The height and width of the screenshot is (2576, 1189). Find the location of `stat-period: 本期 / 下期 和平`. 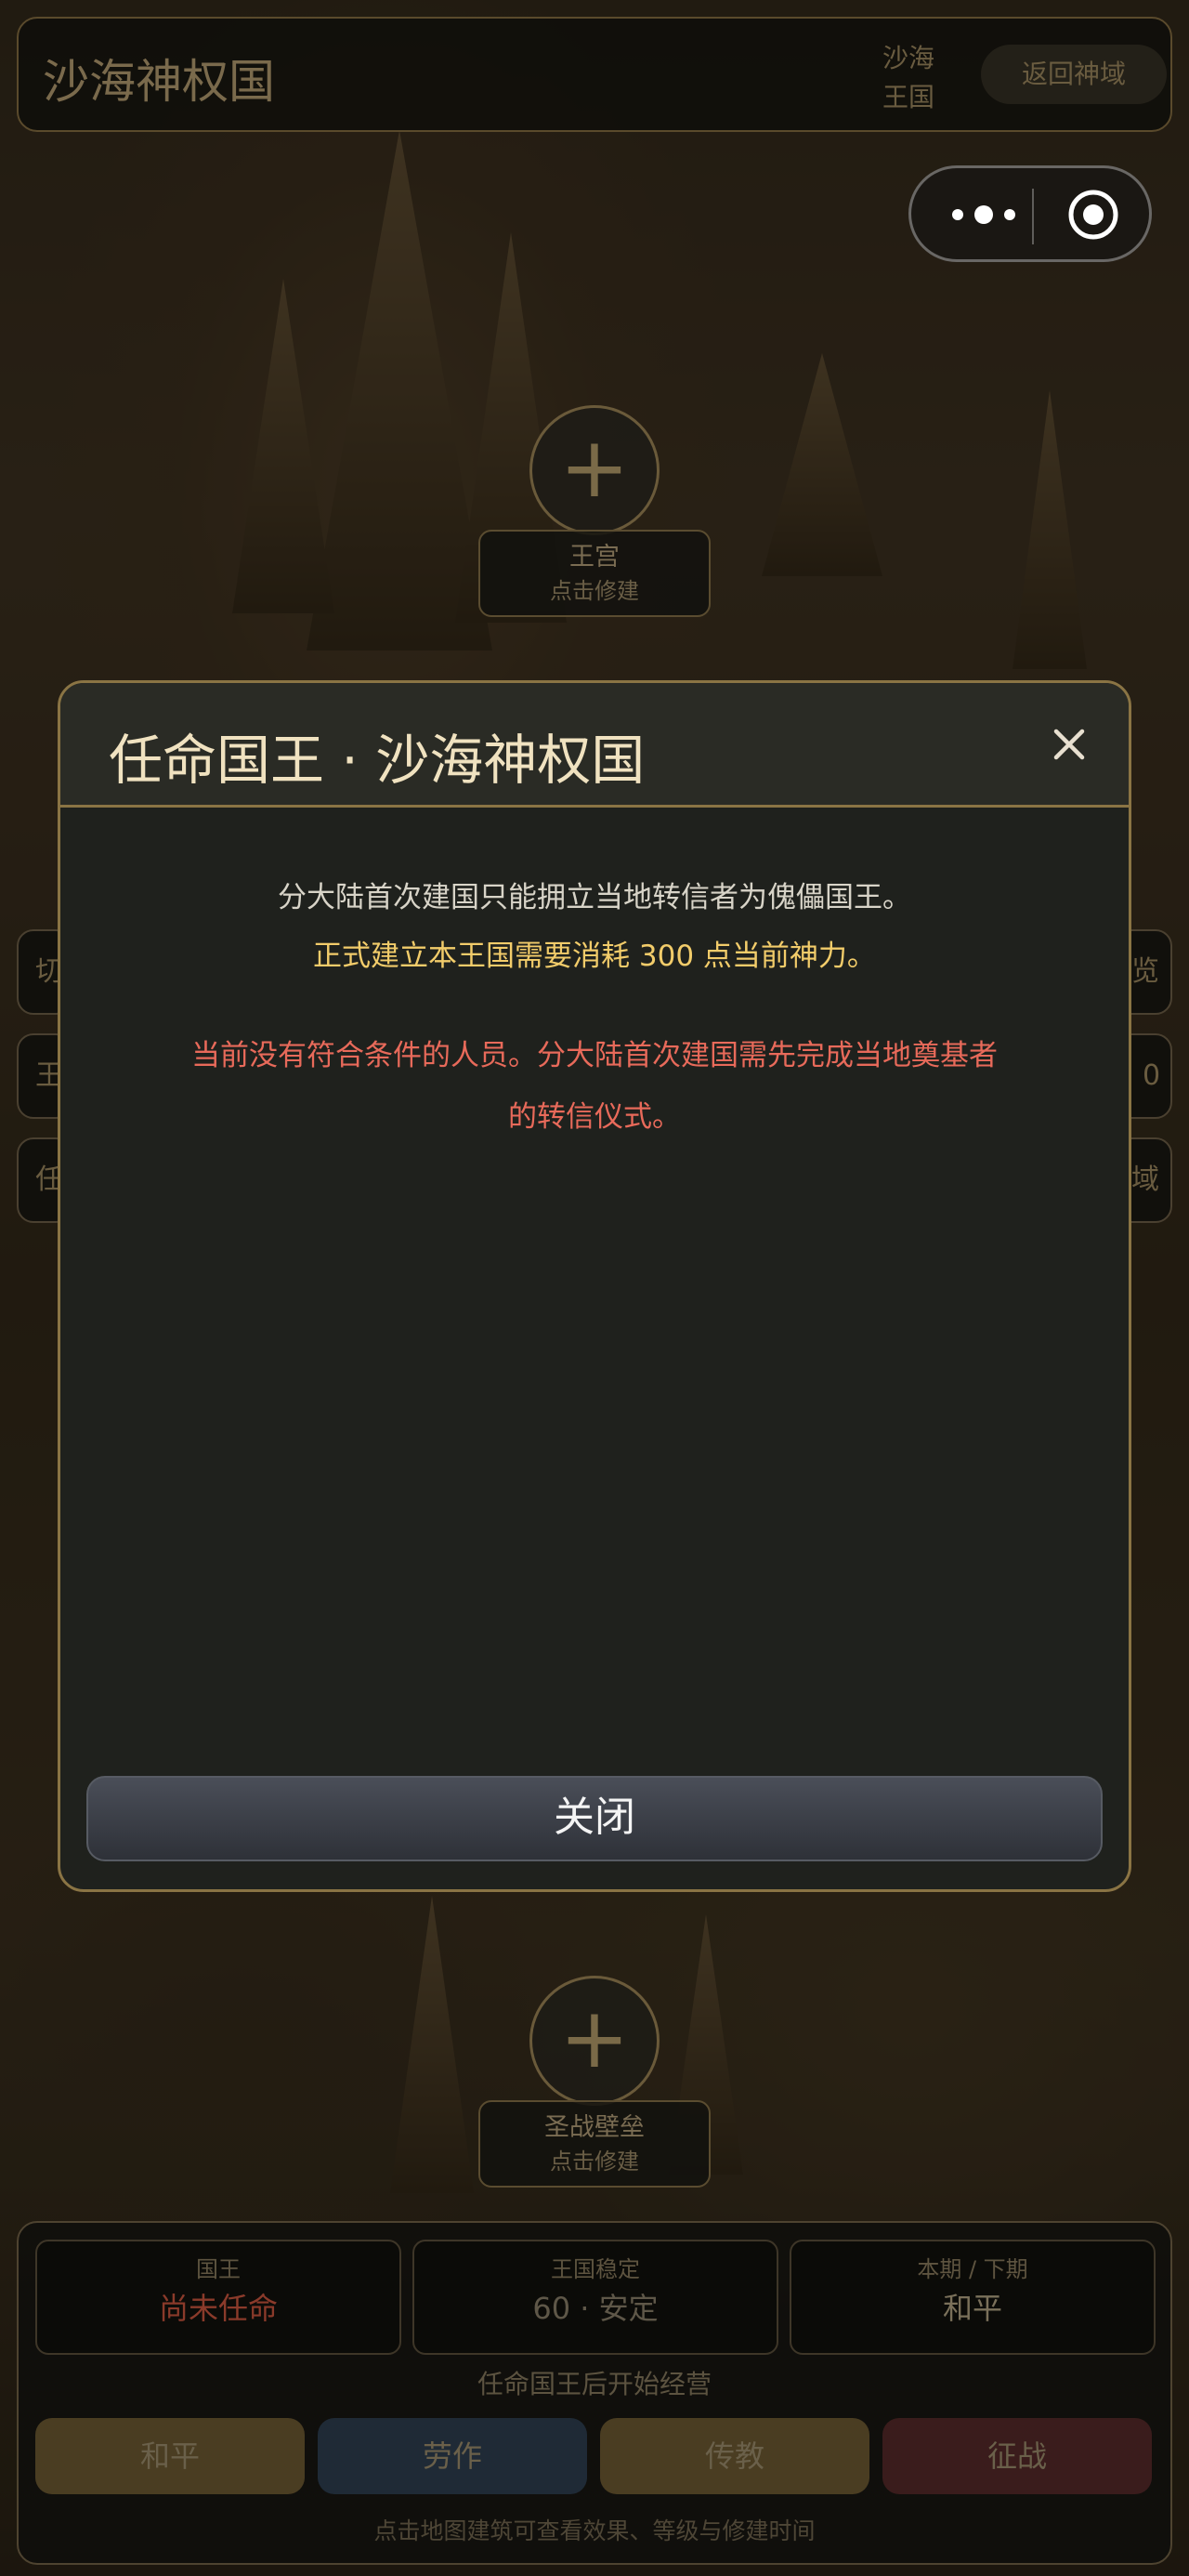

stat-period: 本期 / 下期 和平 is located at coordinates (973, 2297).